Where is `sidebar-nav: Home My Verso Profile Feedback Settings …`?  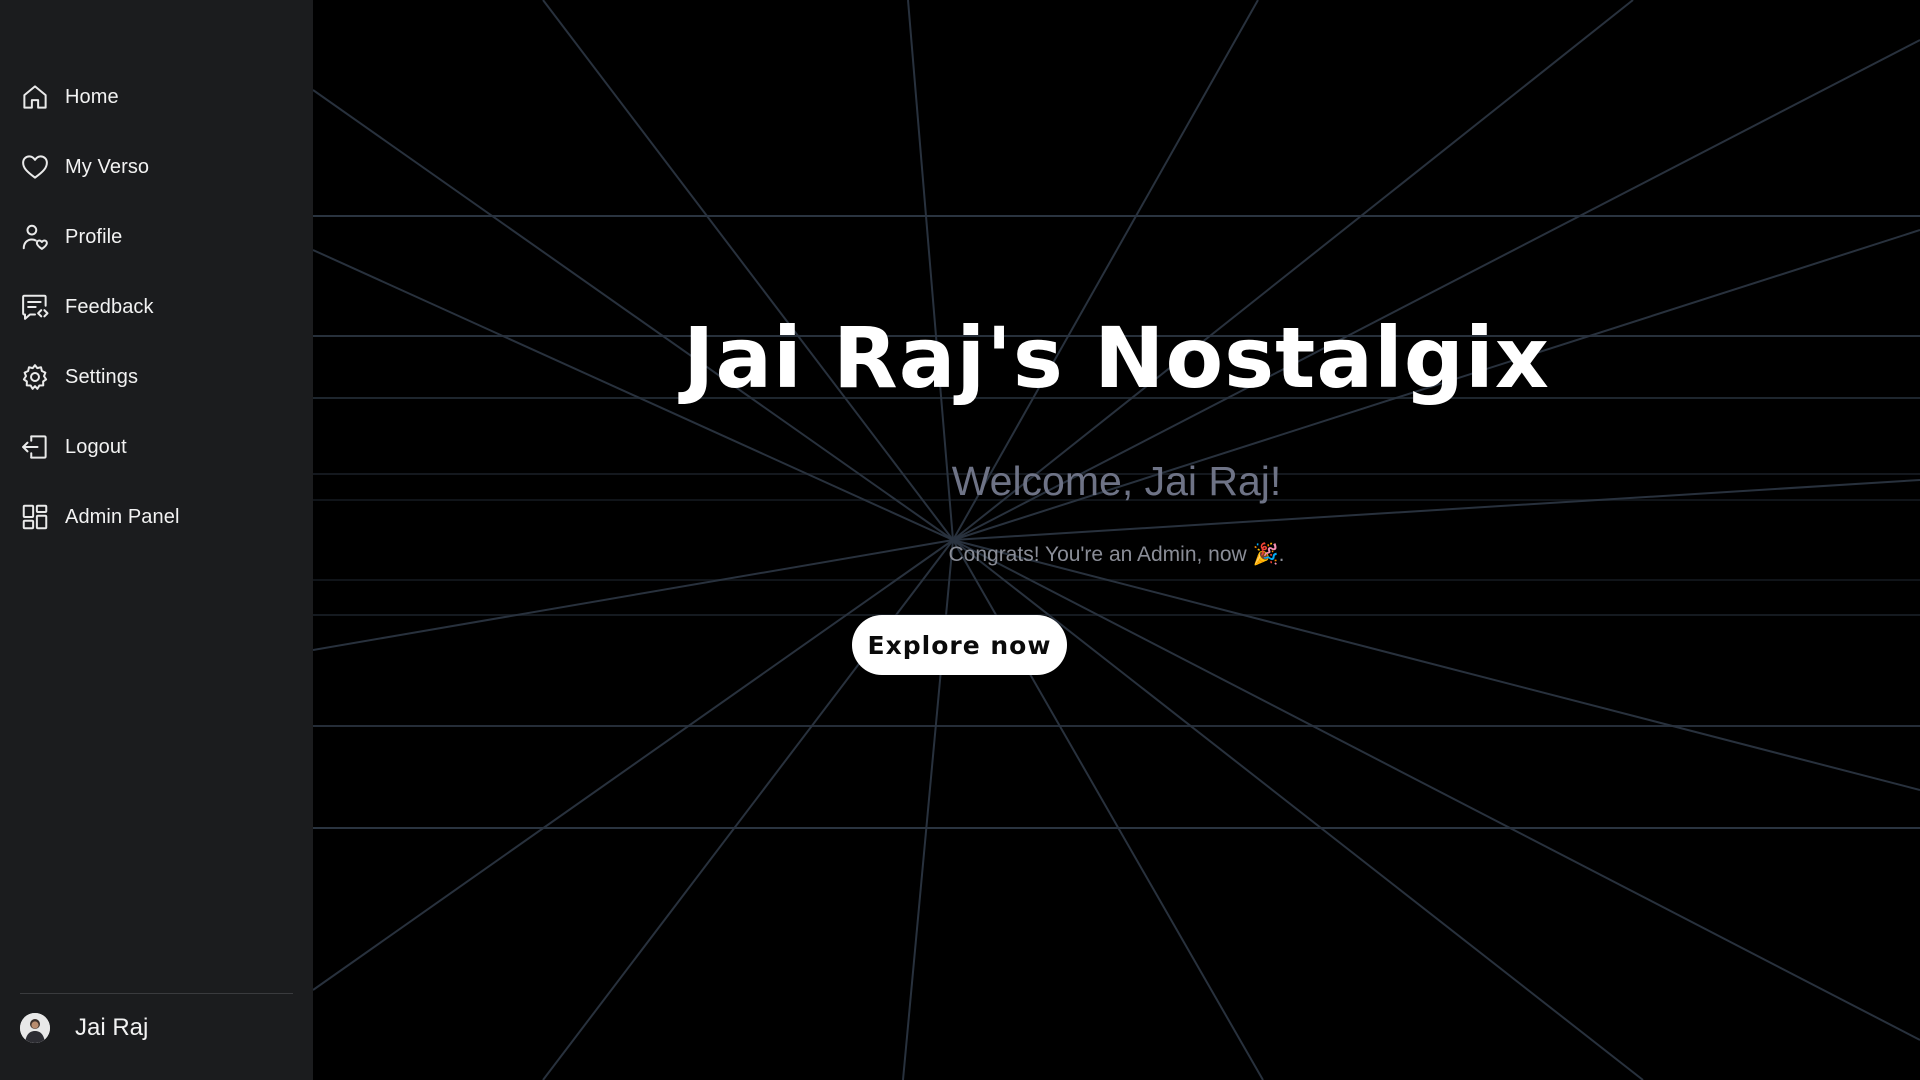 sidebar-nav: Home My Verso Profile Feedback Settings … is located at coordinates (156, 307).